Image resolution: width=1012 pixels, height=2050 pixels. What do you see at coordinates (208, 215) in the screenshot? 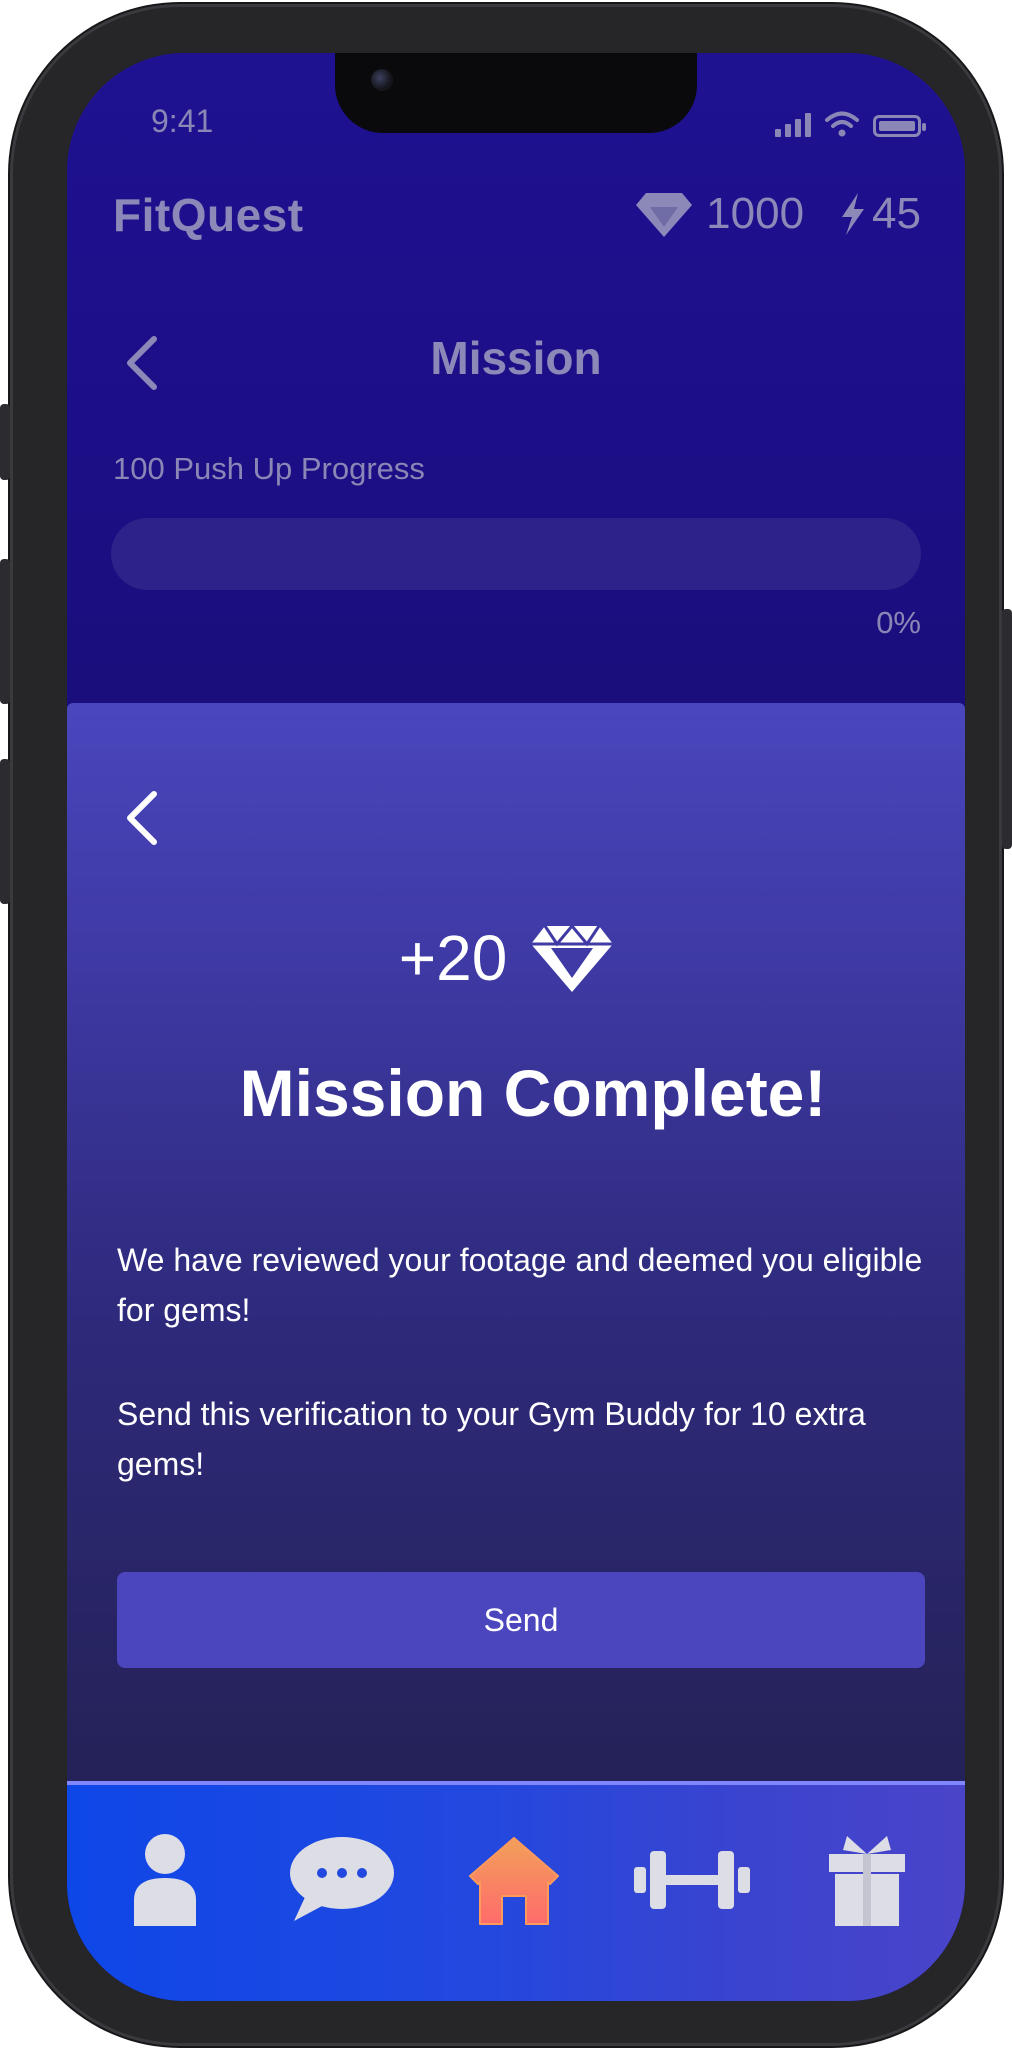
I see `app-title: FitQuest` at bounding box center [208, 215].